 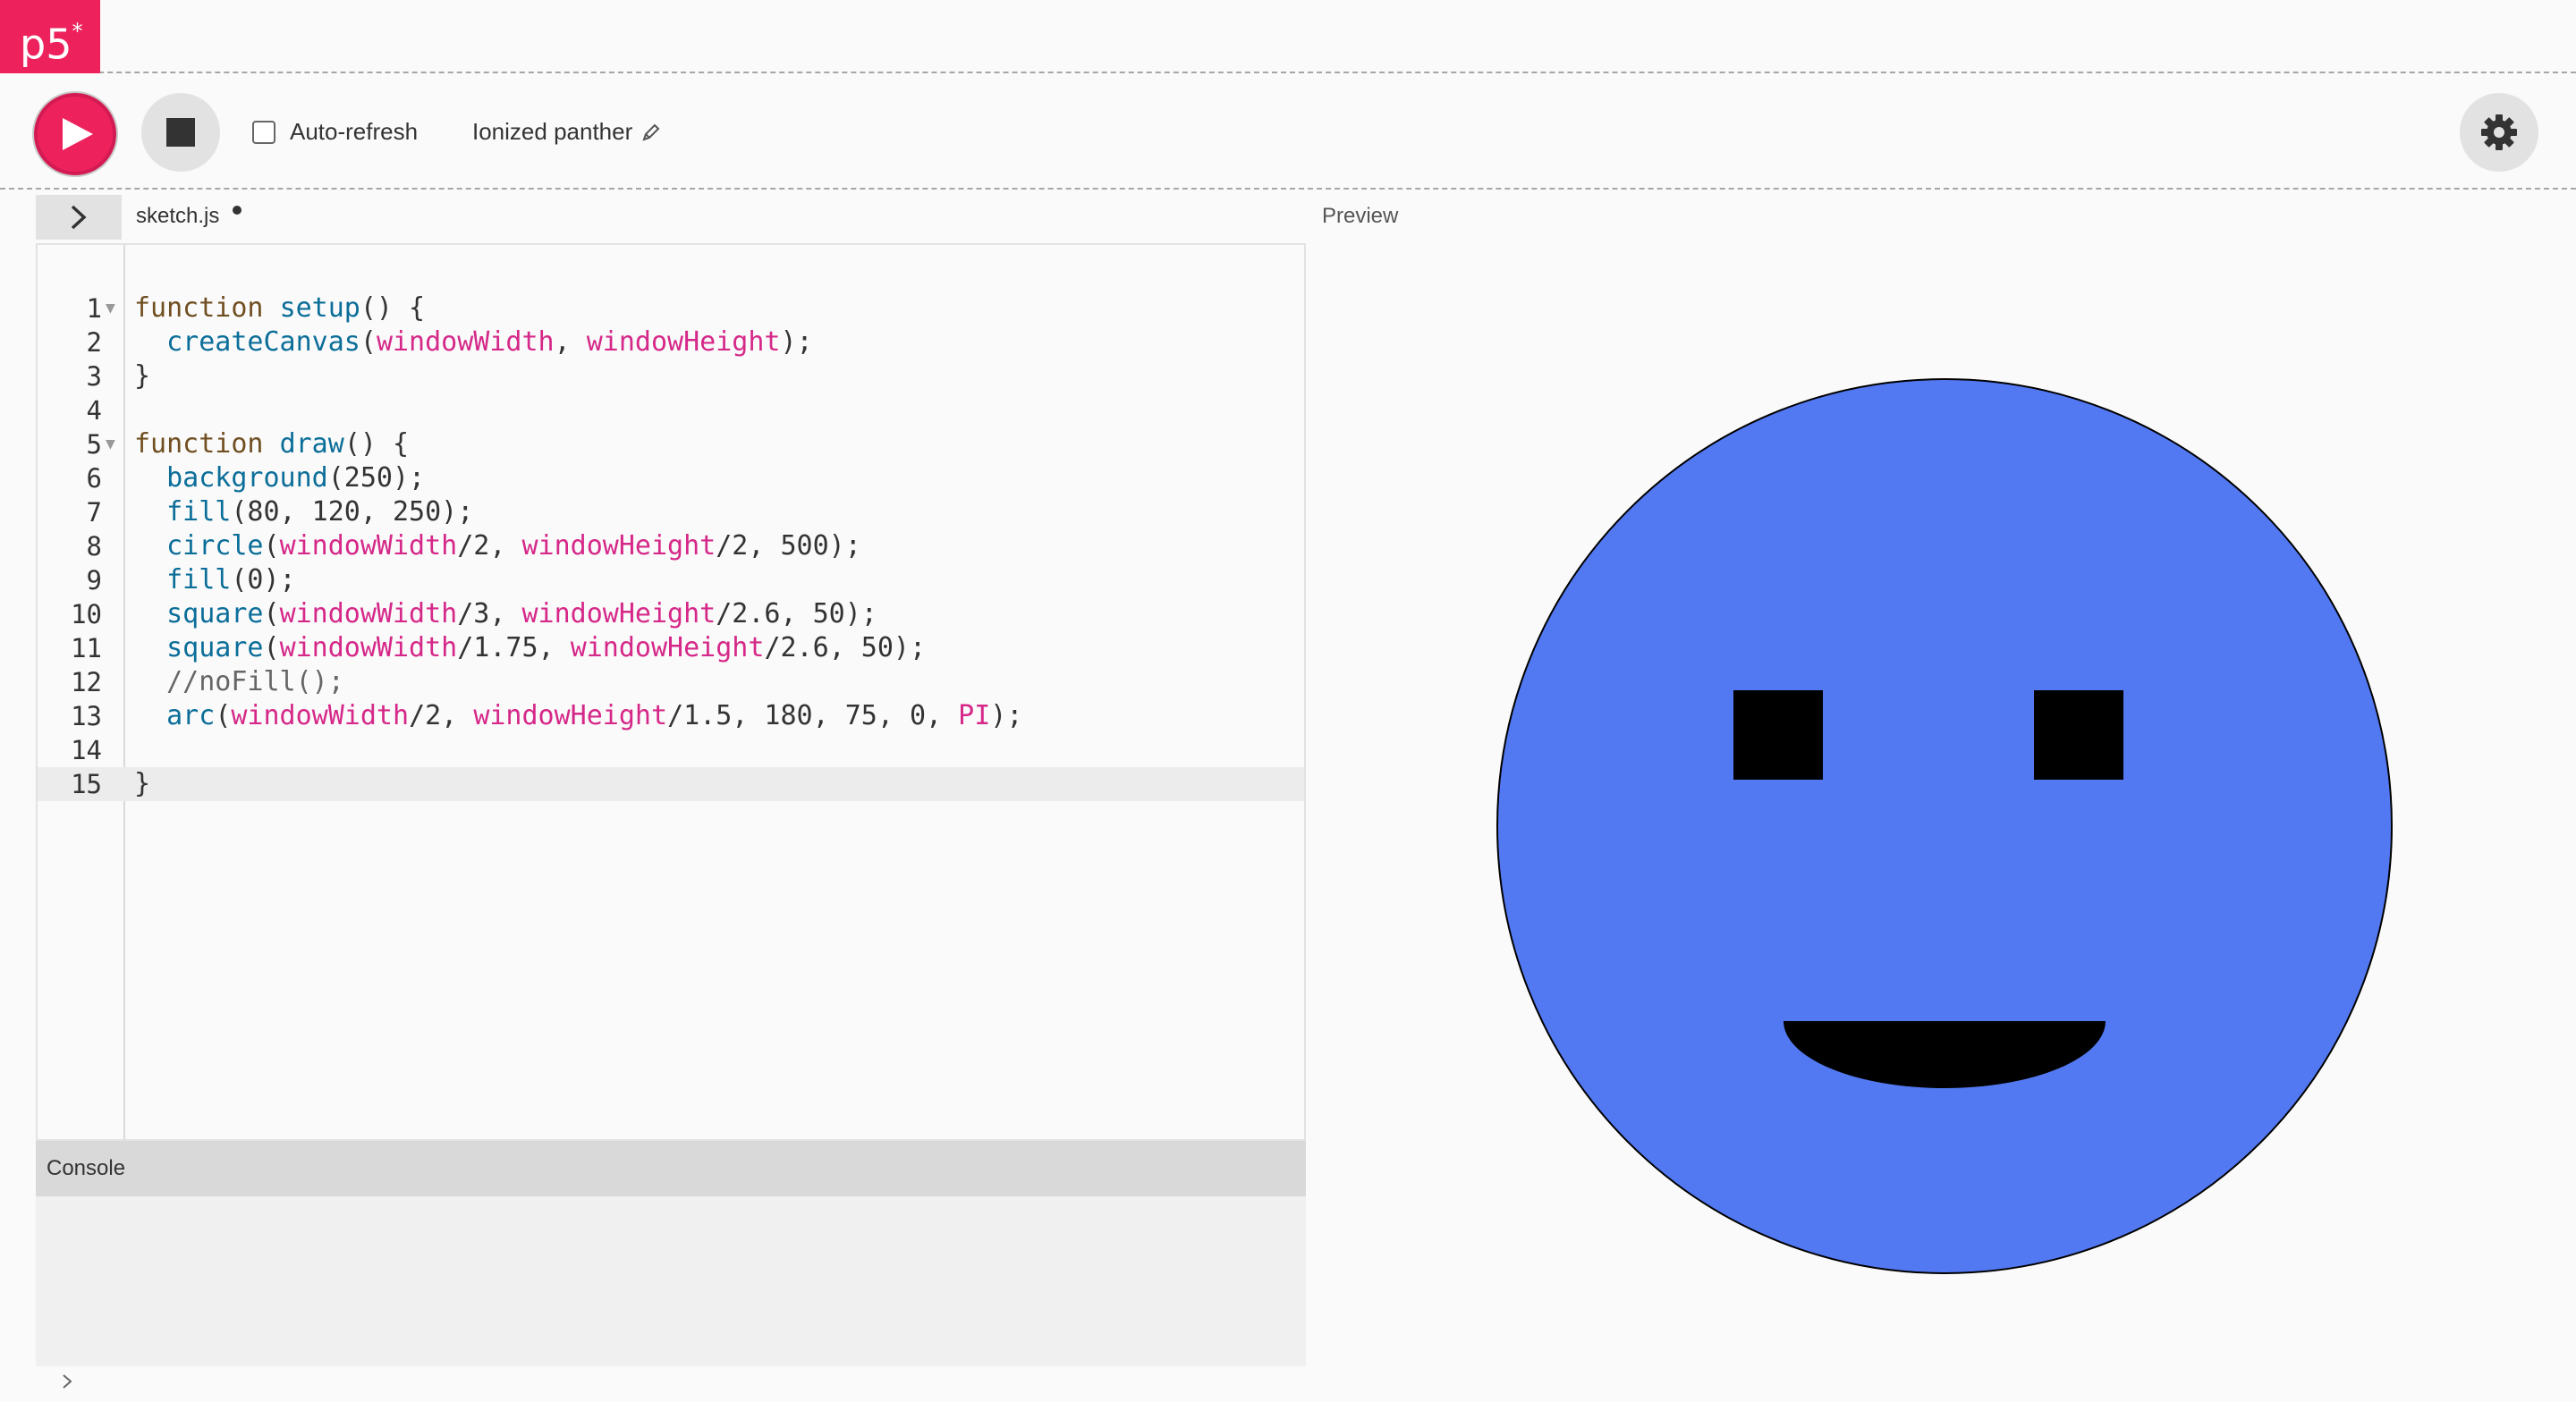 I want to click on code-line: 5 ▼ function draw() {, so click(x=671, y=444).